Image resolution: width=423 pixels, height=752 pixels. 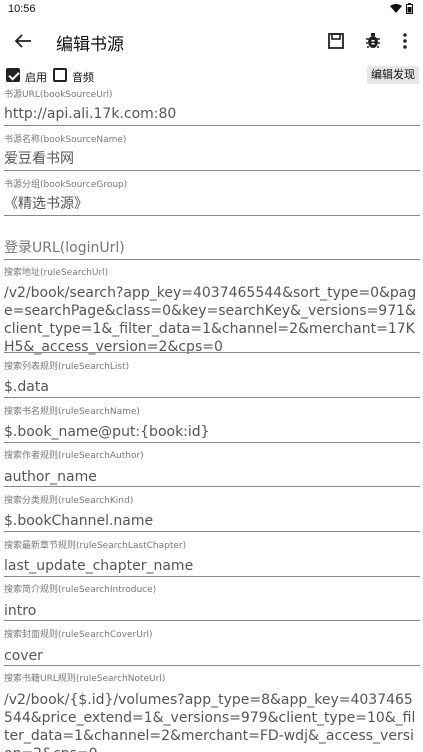 I want to click on enable-checkbox, so click(x=13, y=75).